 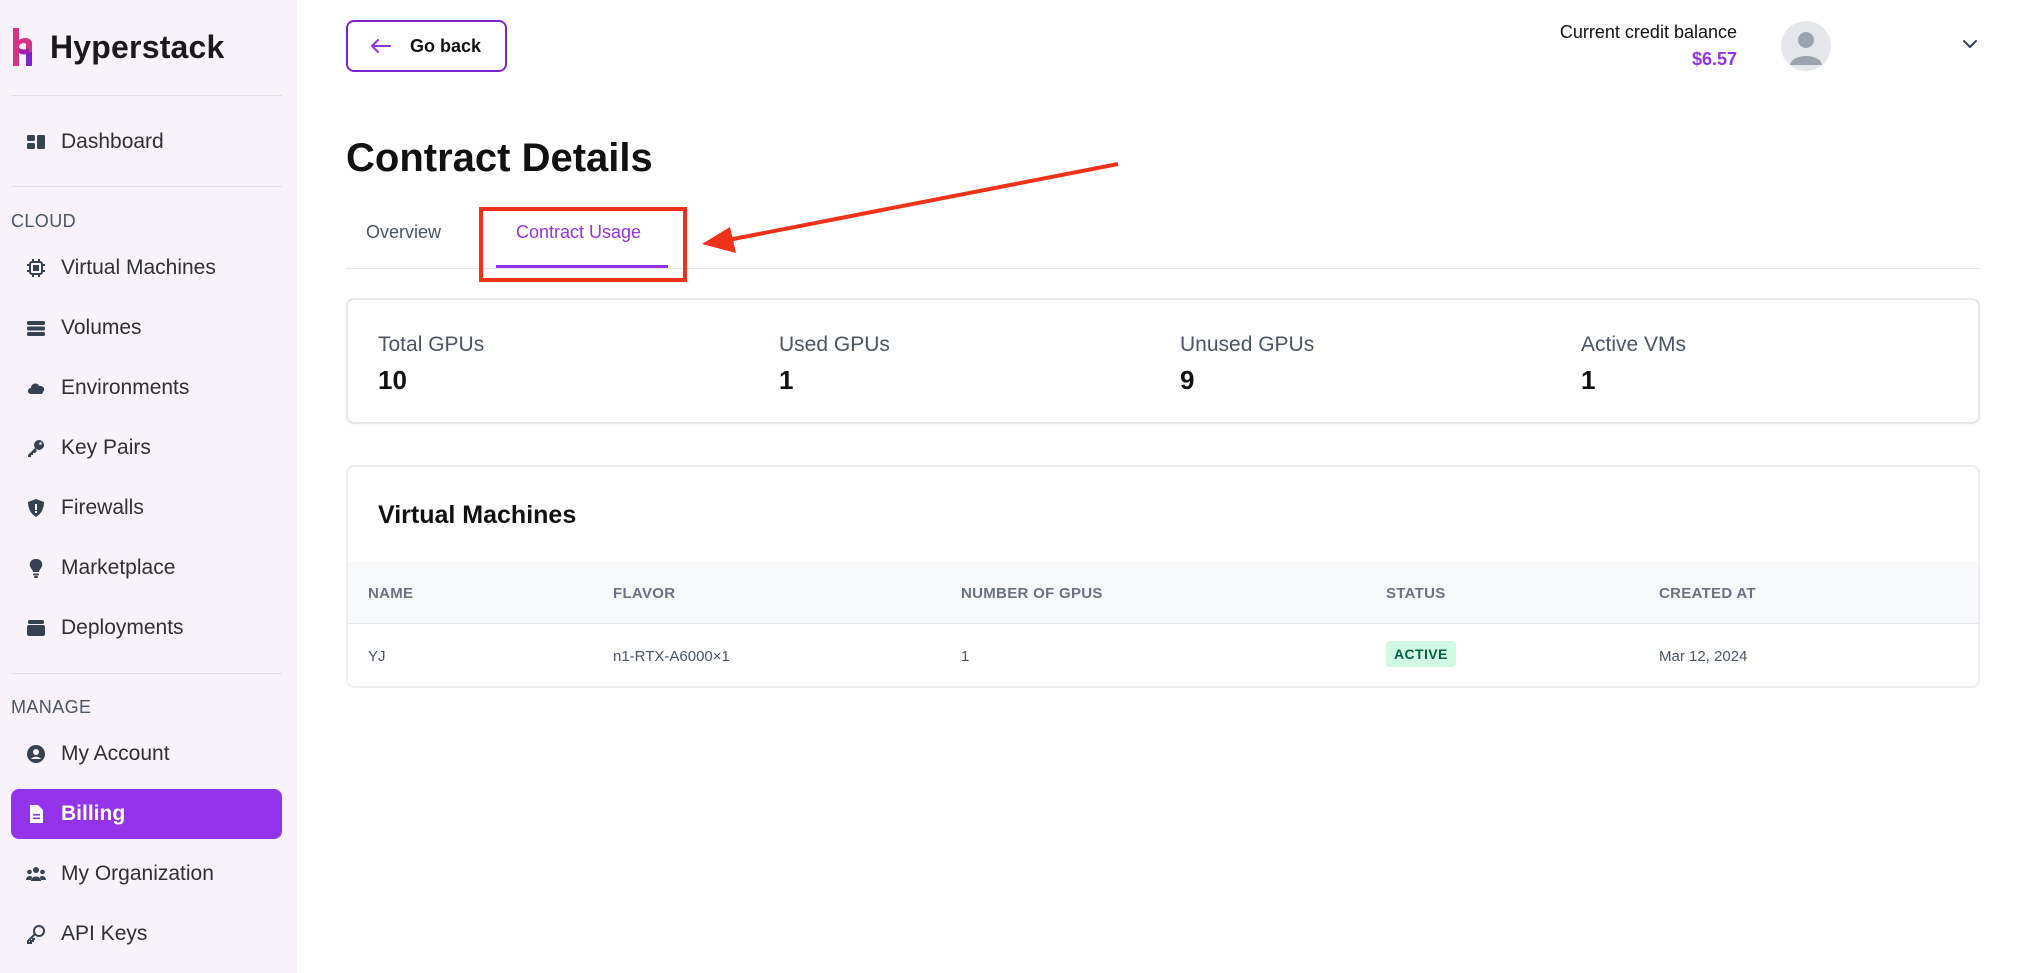 What do you see at coordinates (36, 268) in the screenshot?
I see `chip-icon` at bounding box center [36, 268].